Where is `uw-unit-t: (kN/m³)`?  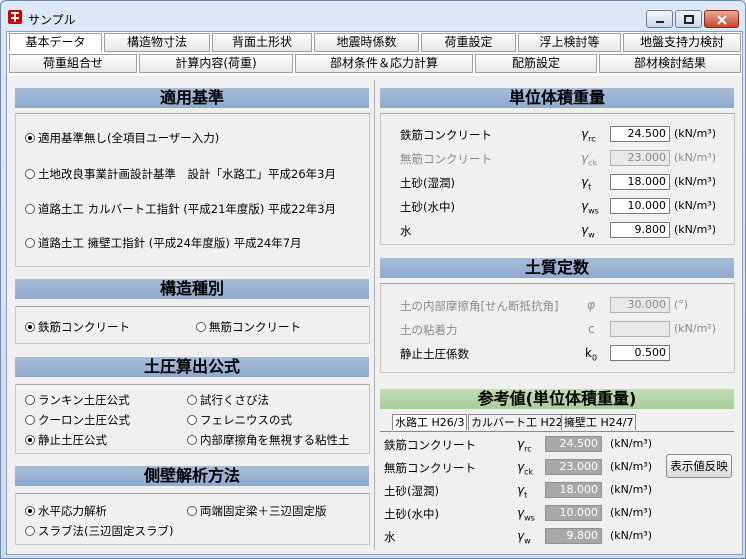
uw-unit-t: (kN/m³) is located at coordinates (695, 181).